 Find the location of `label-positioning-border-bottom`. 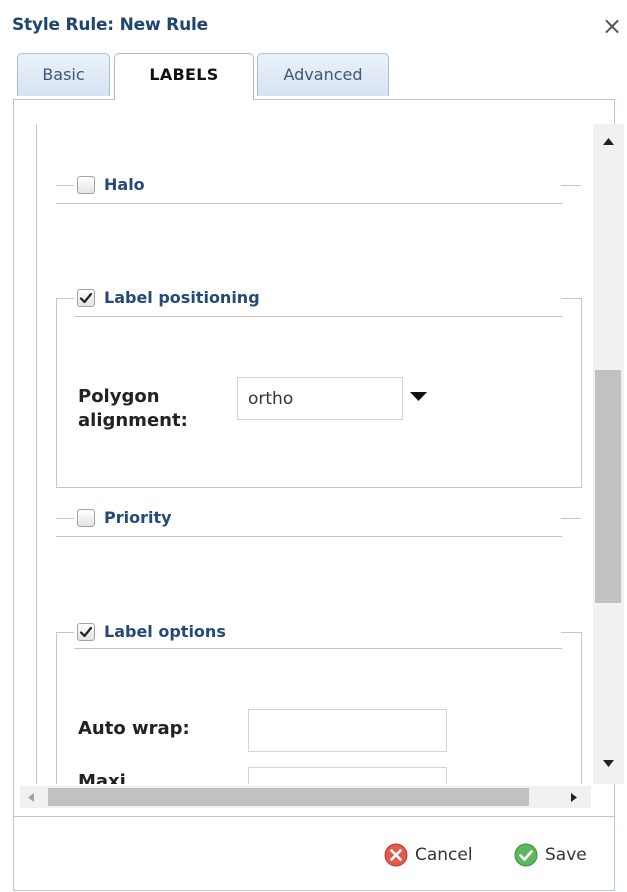

label-positioning-border-bottom is located at coordinates (319, 487).